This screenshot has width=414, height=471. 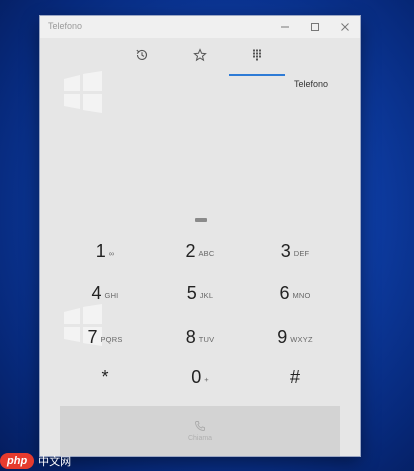 I want to click on key-2: 2 ABC, so click(x=200, y=251).